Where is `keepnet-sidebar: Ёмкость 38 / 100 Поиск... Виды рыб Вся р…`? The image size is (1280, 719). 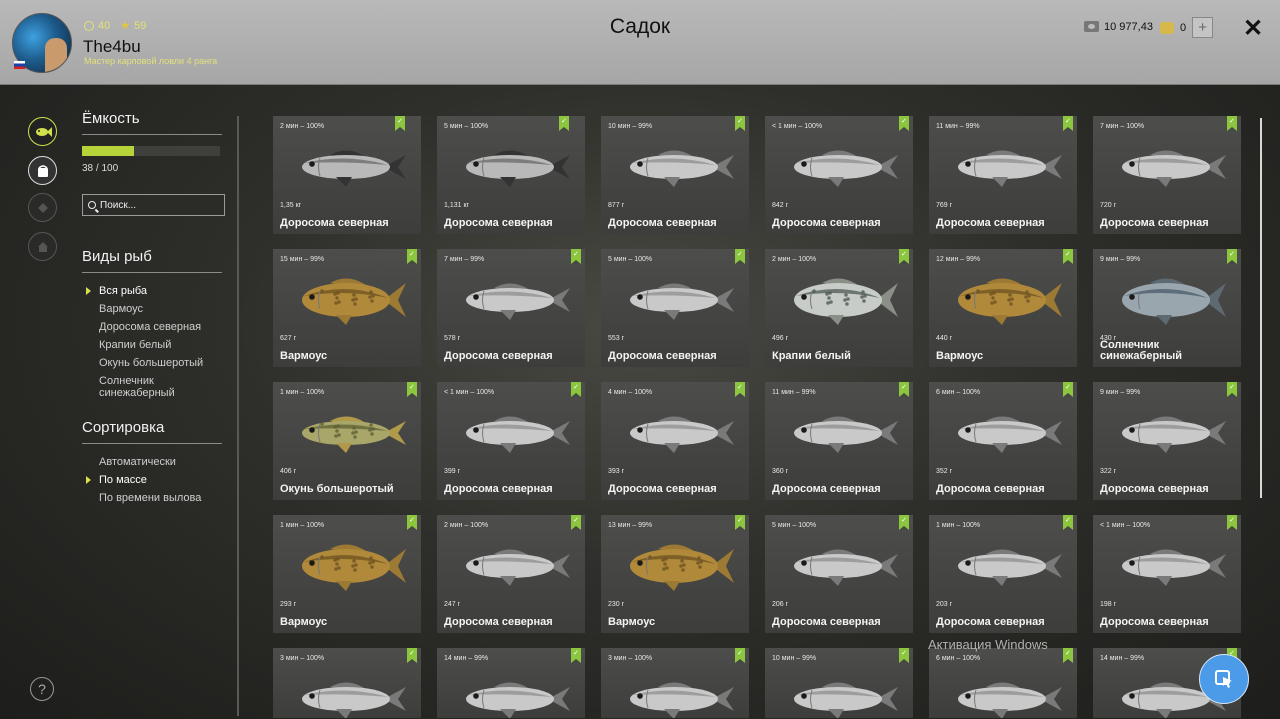 keepnet-sidebar: Ёмкость 38 / 100 Поиск... Виды рыб Вся р… is located at coordinates (153, 310).